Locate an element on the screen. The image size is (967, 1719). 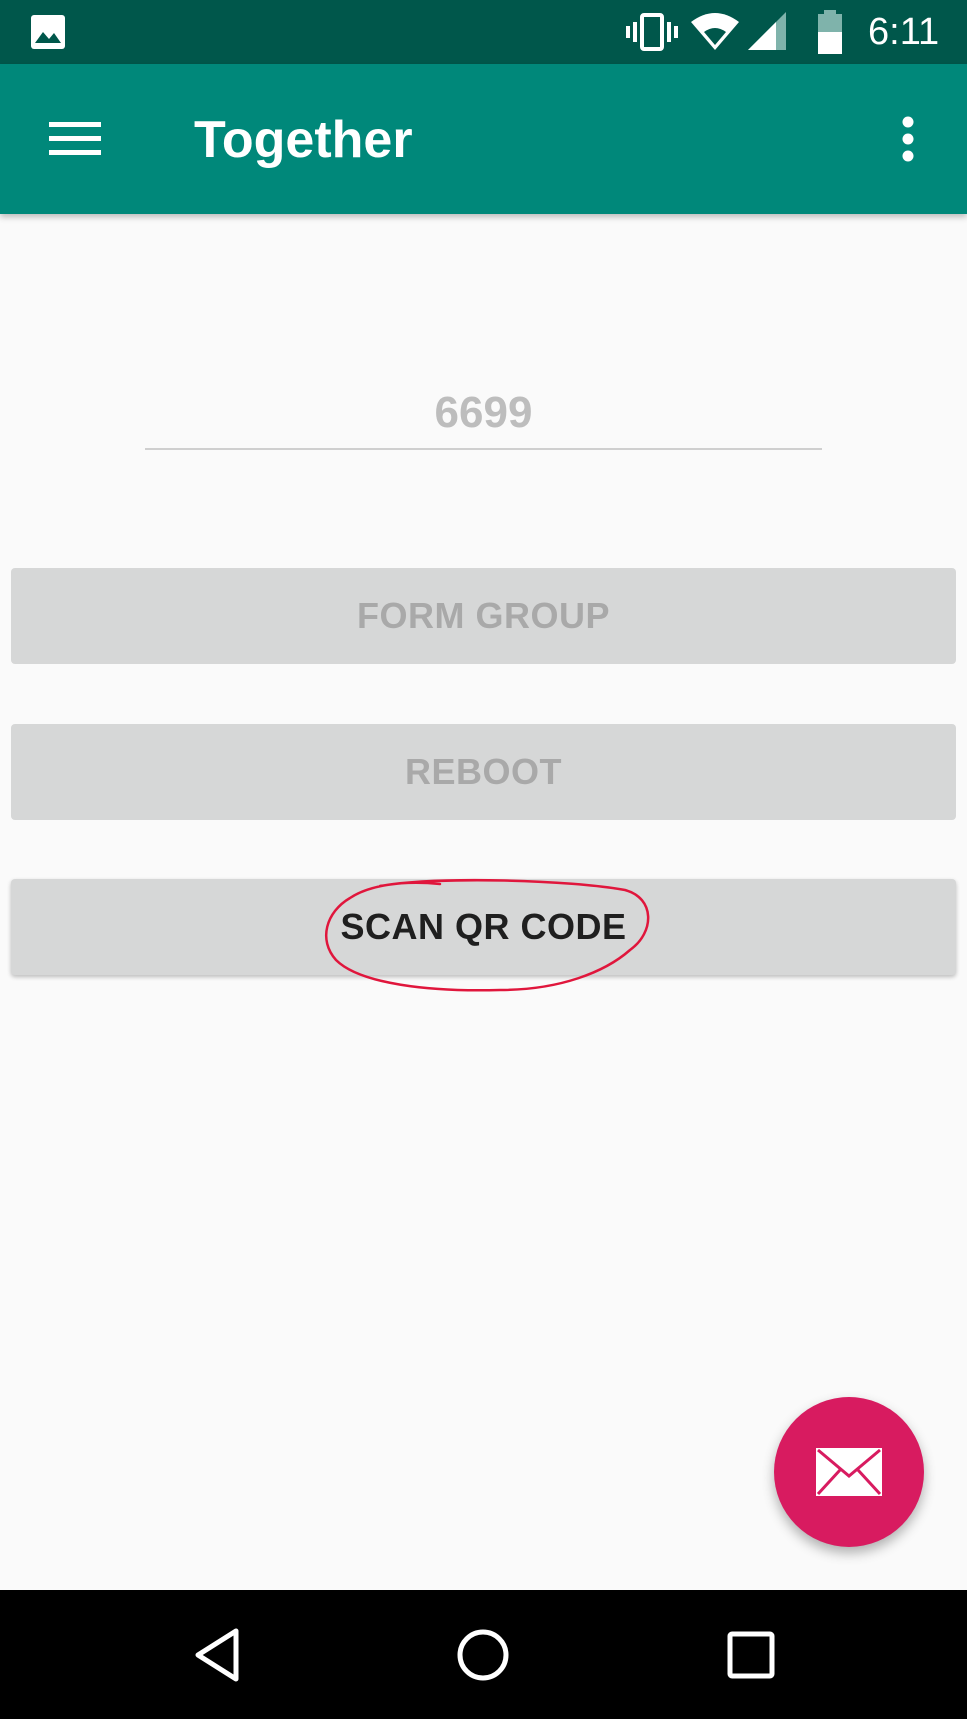
send-message-fab is located at coordinates (849, 1472).